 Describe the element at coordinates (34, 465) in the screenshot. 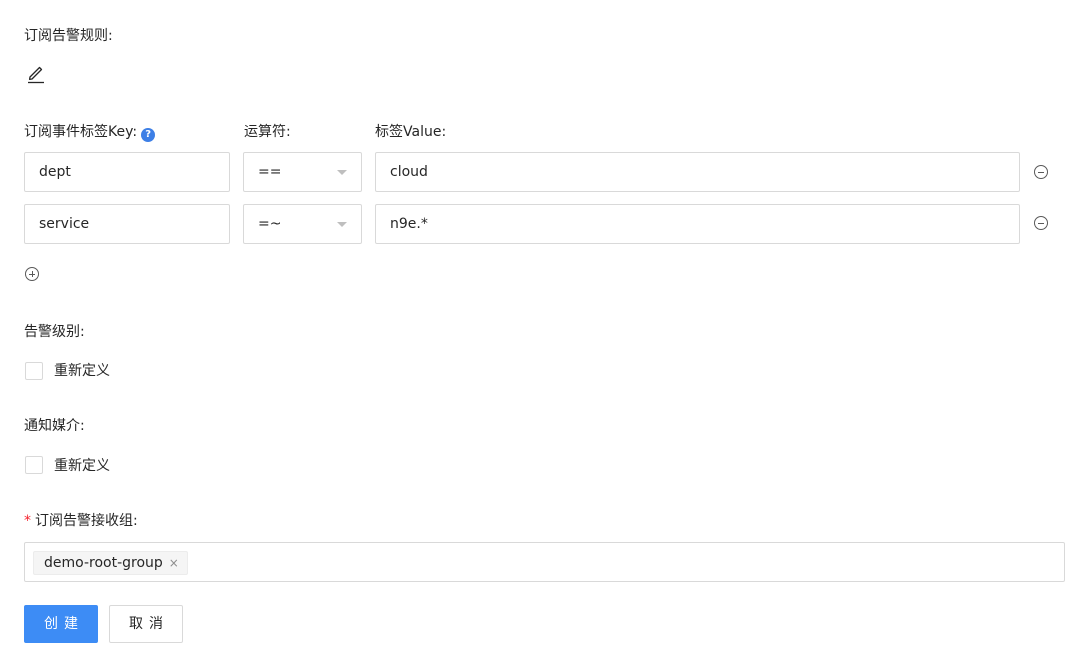

I see `notify-channel-redefine-checkbox` at that location.